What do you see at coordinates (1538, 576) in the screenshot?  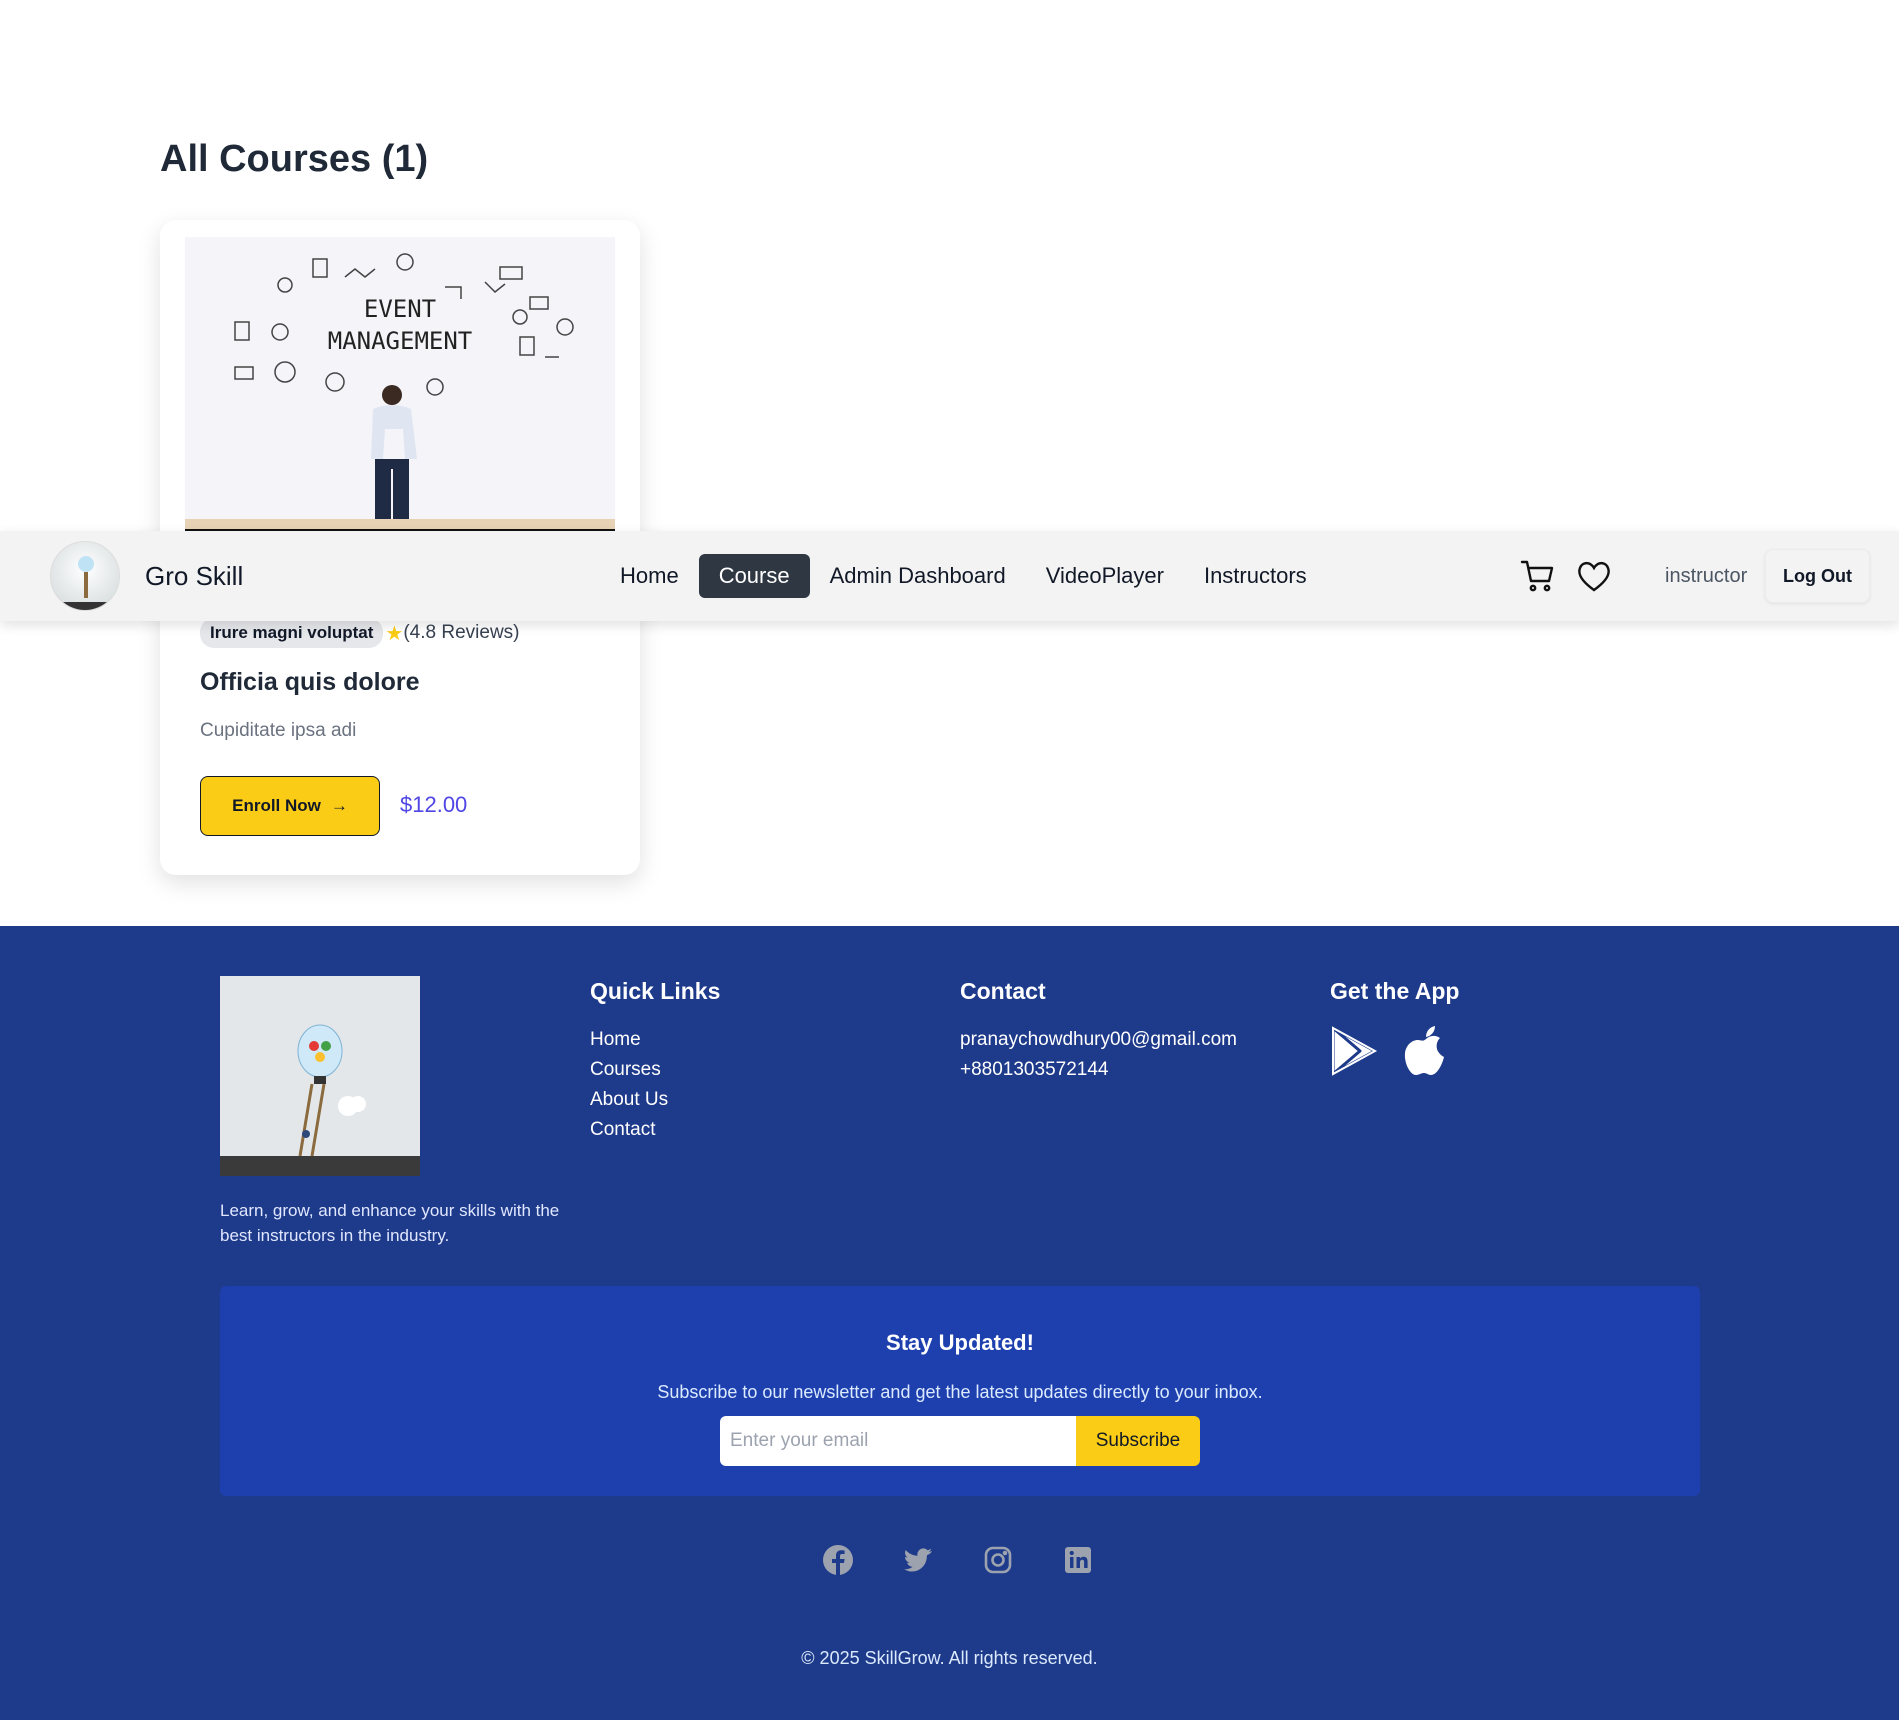 I see `cart-icon` at bounding box center [1538, 576].